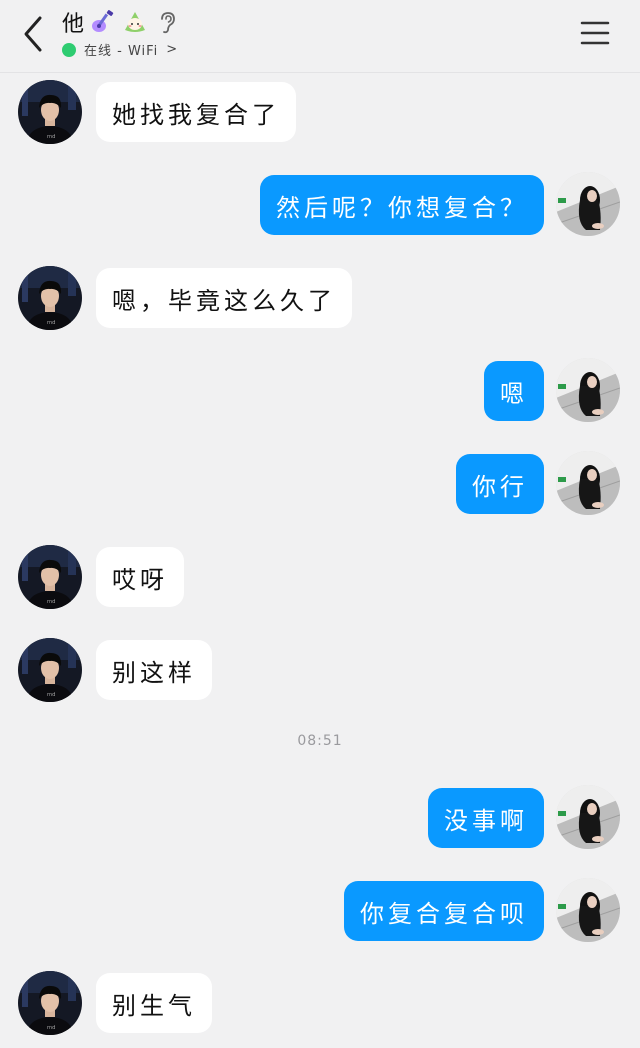 The height and width of the screenshot is (1048, 640). I want to click on message-bubble-outgoing: 你复合复合呗, so click(444, 911).